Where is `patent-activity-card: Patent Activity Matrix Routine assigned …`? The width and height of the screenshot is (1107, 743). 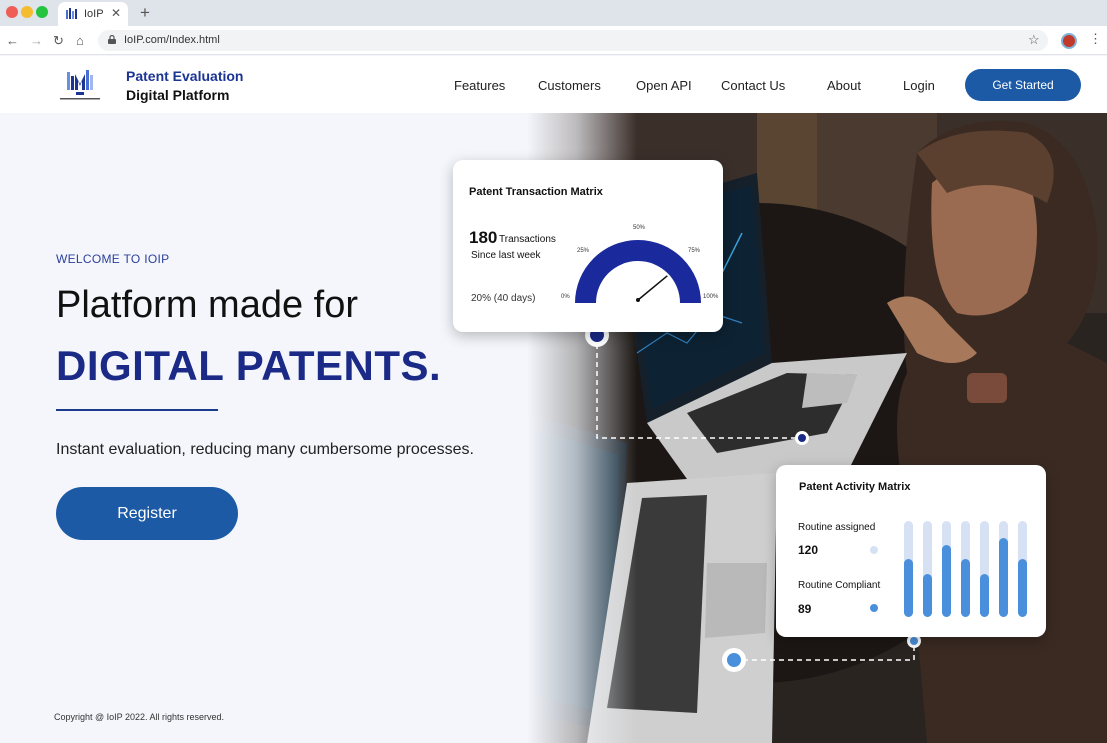
patent-activity-card: Patent Activity Matrix Routine assigned … is located at coordinates (911, 551).